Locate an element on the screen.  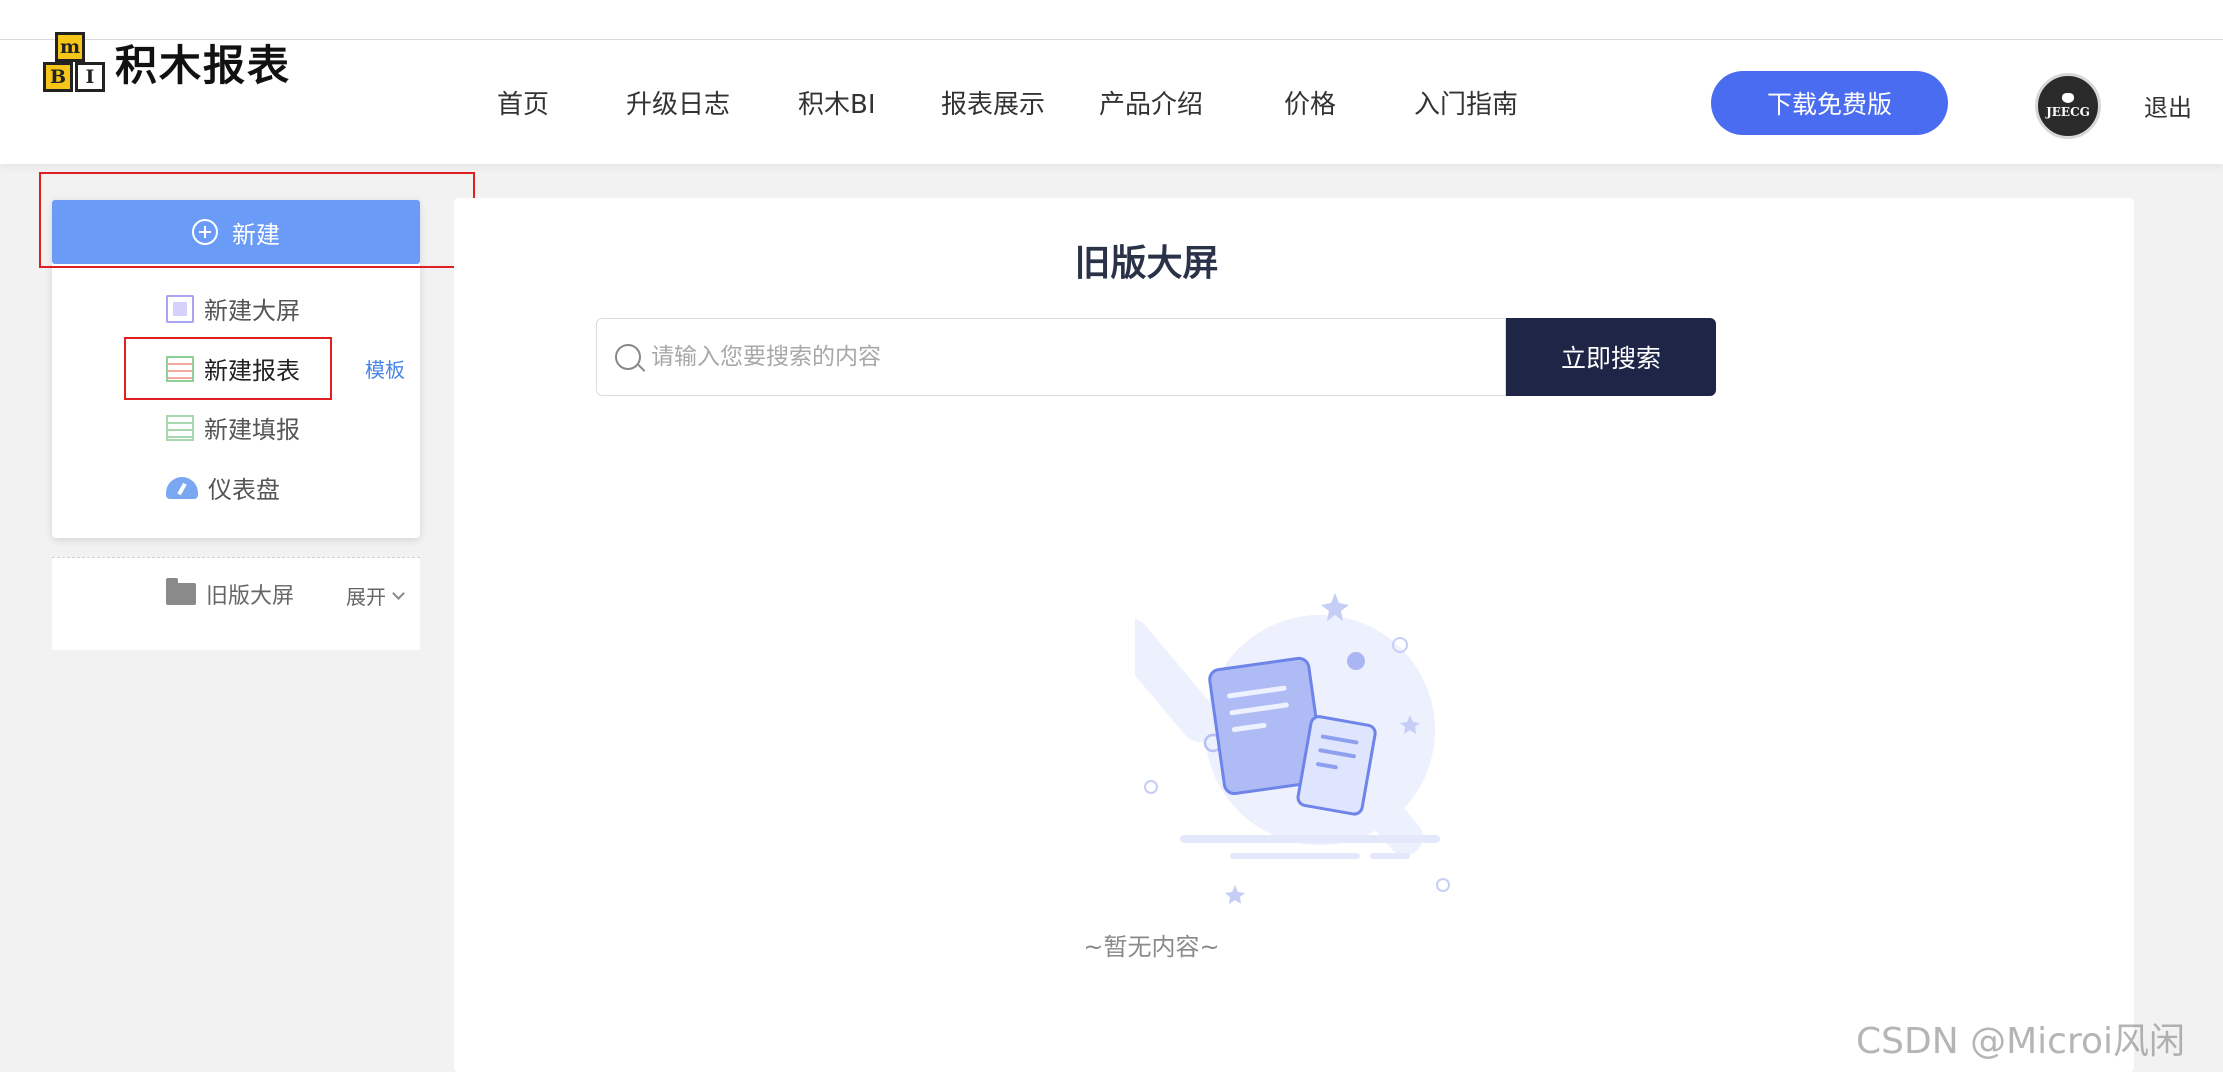
nav-report-showcase: 报表展示 is located at coordinates (993, 102).